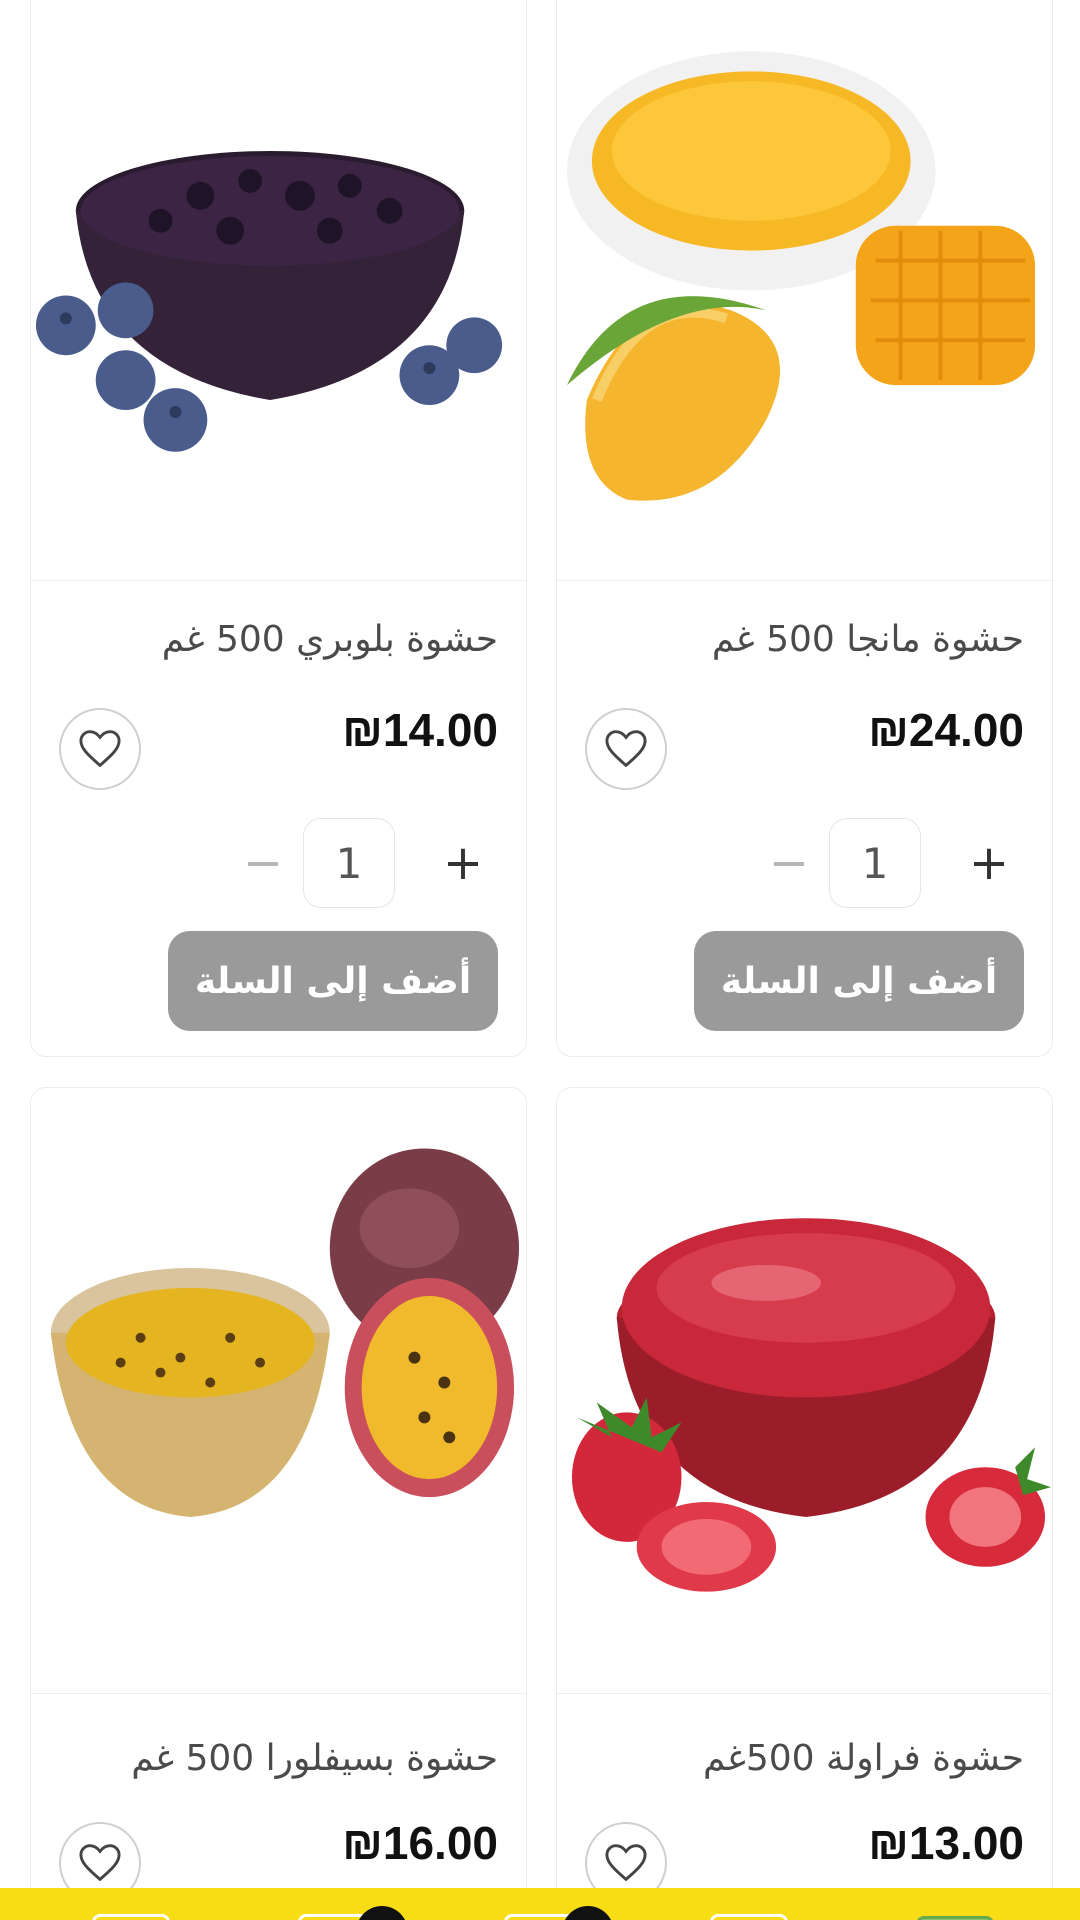 Image resolution: width=1080 pixels, height=1920 pixels. I want to click on product-price: ₪16.00, so click(420, 1843).